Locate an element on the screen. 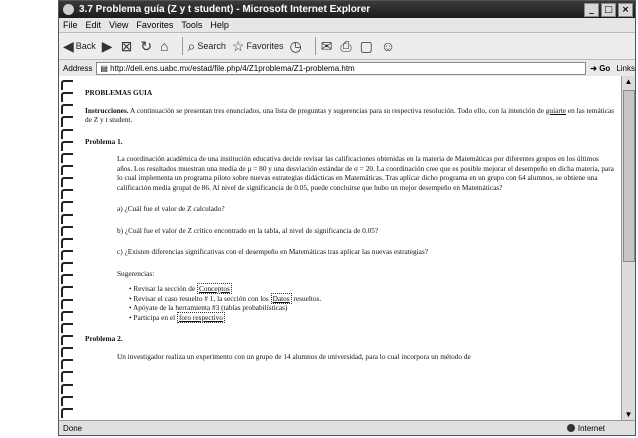  desktop-background is located at coordinates (29, 219).